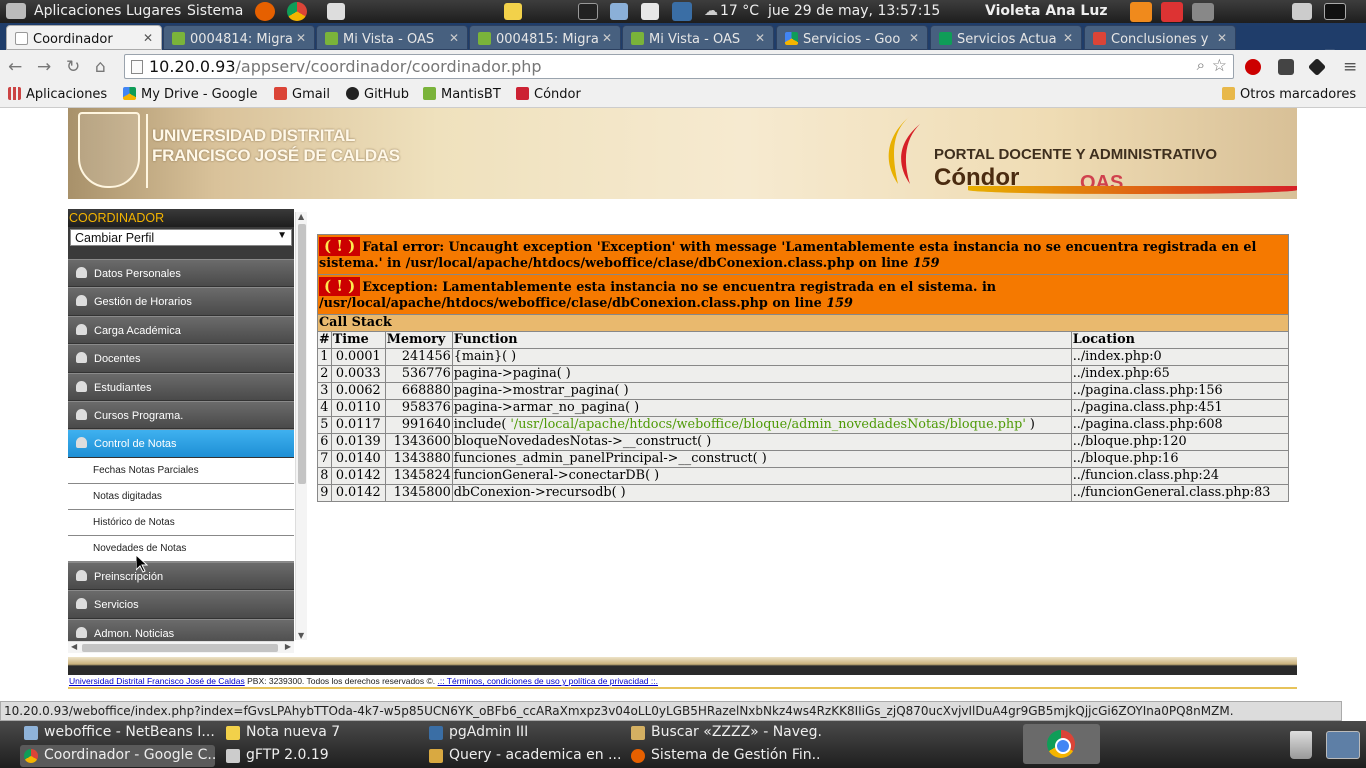  I want to click on box-launcher-icon, so click(619, 11).